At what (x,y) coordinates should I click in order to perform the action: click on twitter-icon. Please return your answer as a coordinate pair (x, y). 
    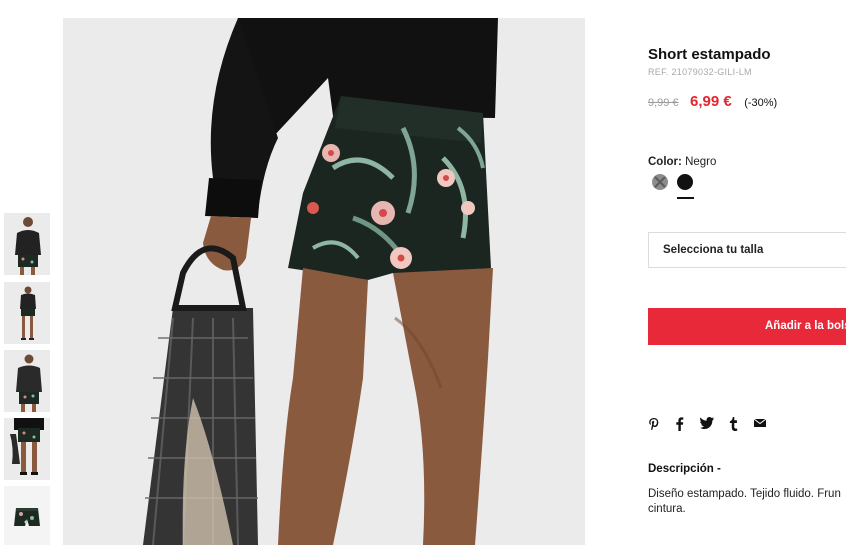
    Looking at the image, I should click on (707, 424).